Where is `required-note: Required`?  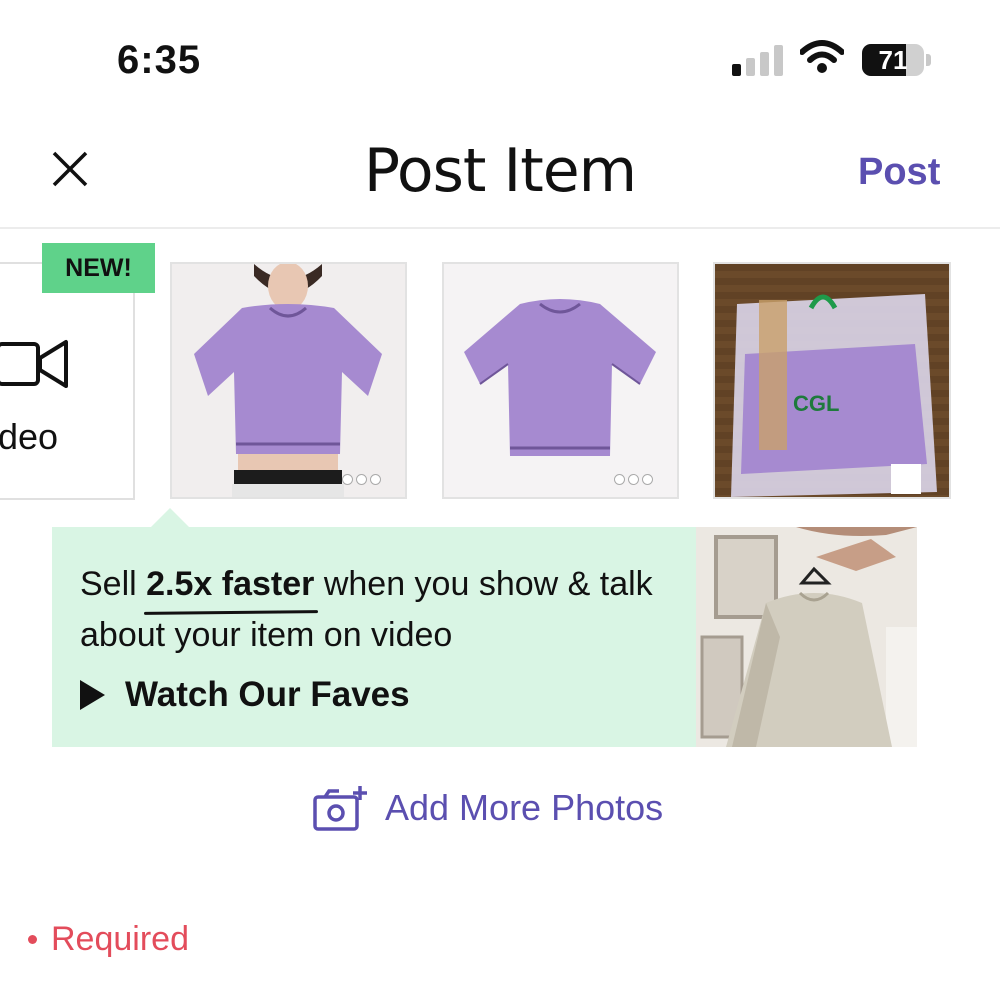 required-note: Required is located at coordinates (108, 939).